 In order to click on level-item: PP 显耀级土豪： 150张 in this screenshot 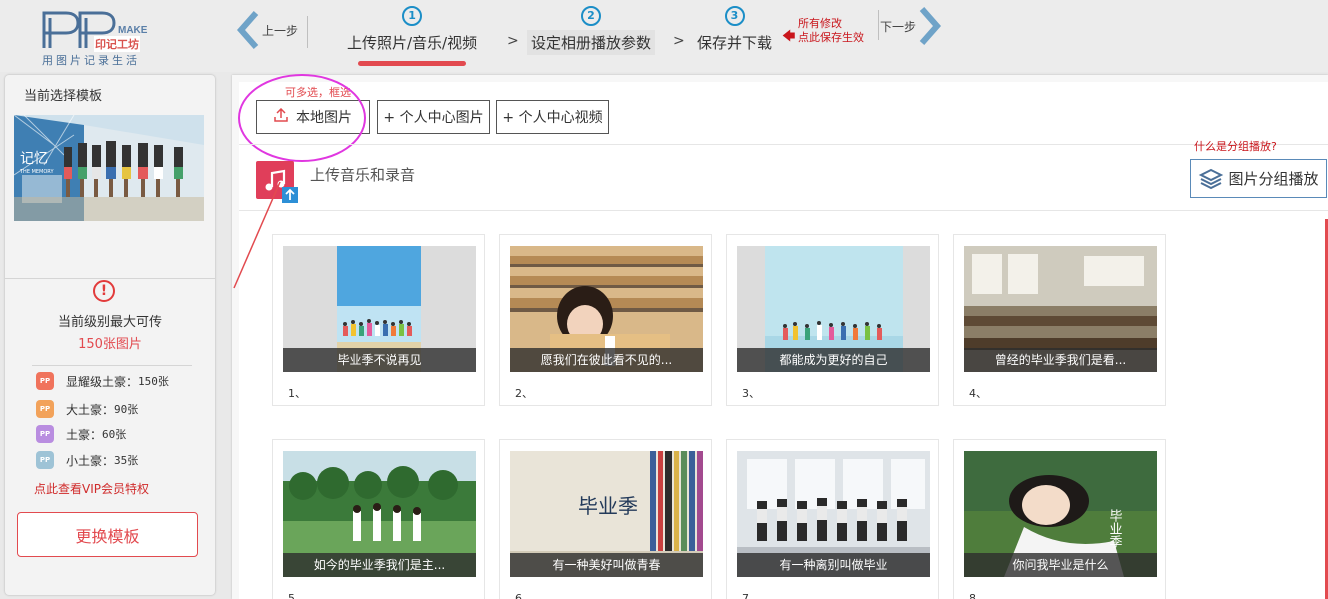, I will do `click(102, 381)`.